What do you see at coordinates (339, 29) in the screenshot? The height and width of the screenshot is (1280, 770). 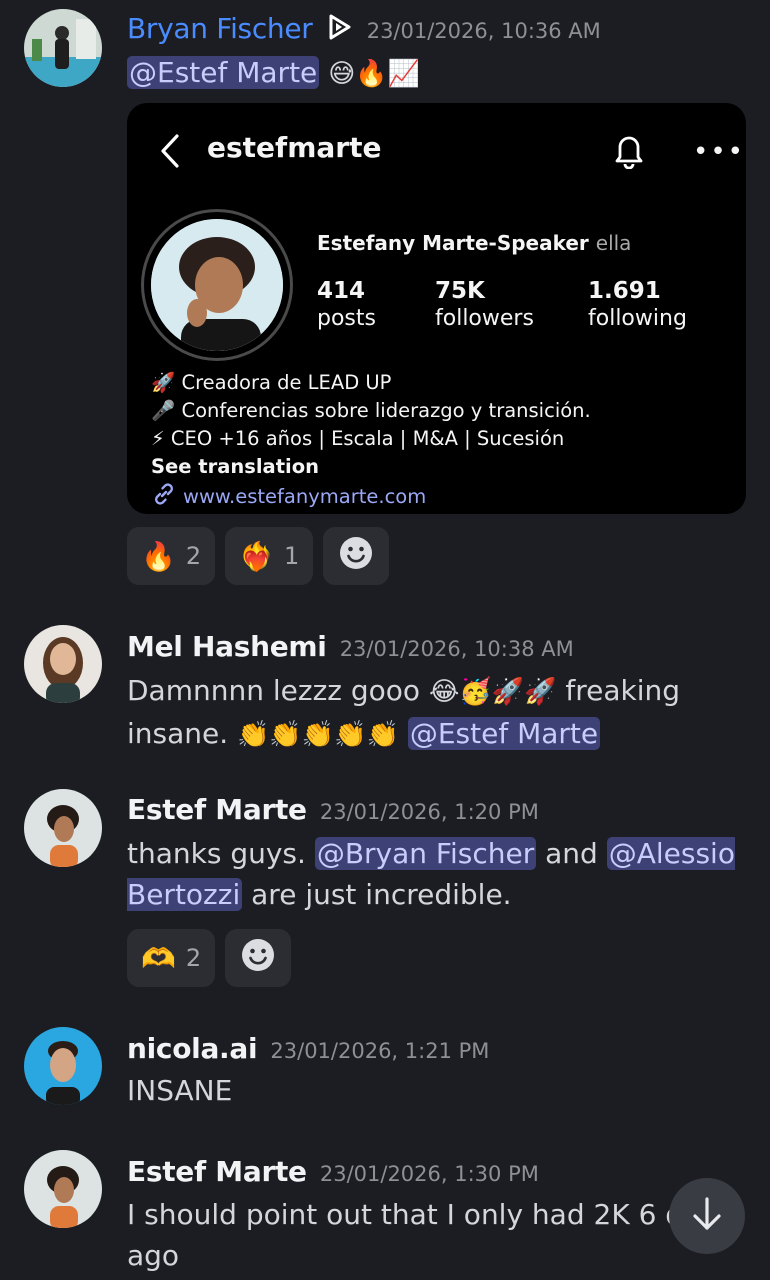 I see `play-badge-icon` at bounding box center [339, 29].